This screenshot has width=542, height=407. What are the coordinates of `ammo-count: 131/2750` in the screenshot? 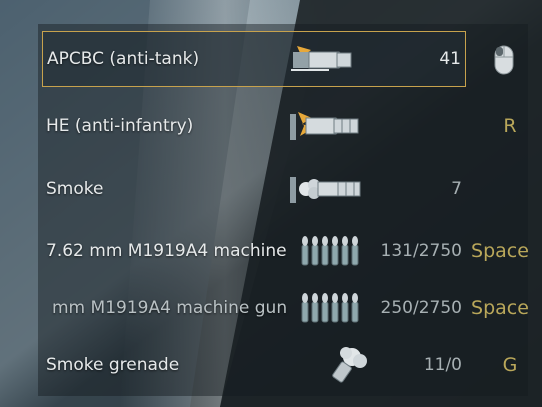 It's located at (421, 251).